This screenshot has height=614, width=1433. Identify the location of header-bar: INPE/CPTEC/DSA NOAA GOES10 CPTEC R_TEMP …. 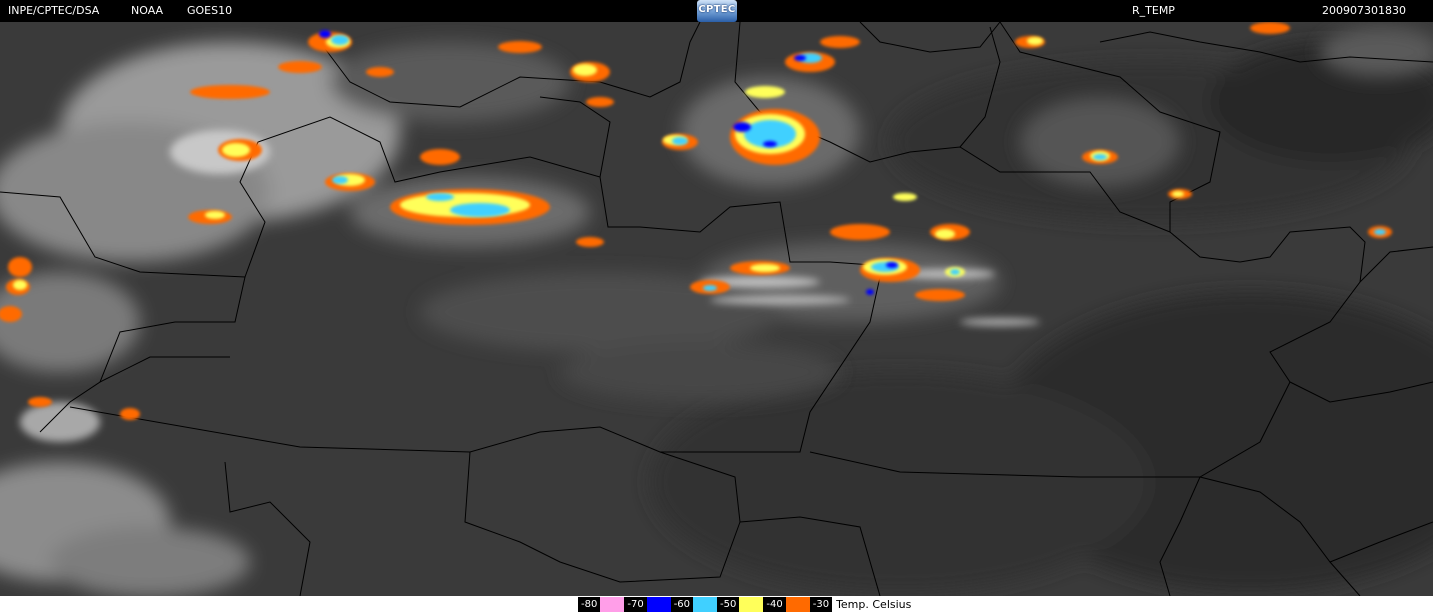
(716, 11).